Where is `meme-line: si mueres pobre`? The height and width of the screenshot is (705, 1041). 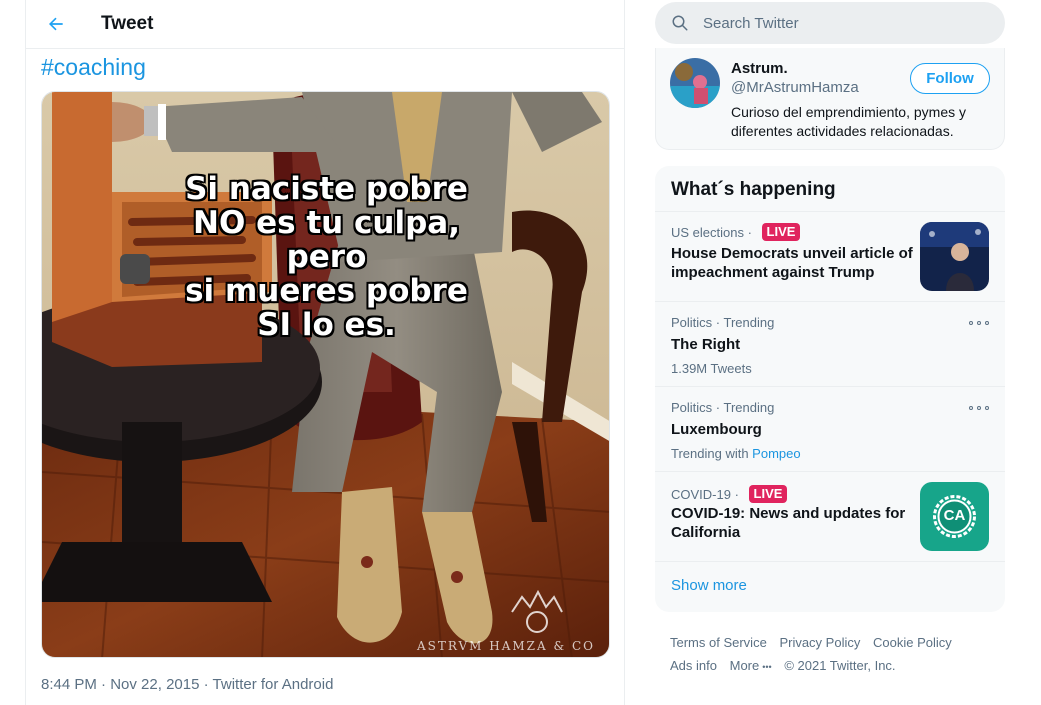 meme-line: si mueres pobre is located at coordinates (326, 291).